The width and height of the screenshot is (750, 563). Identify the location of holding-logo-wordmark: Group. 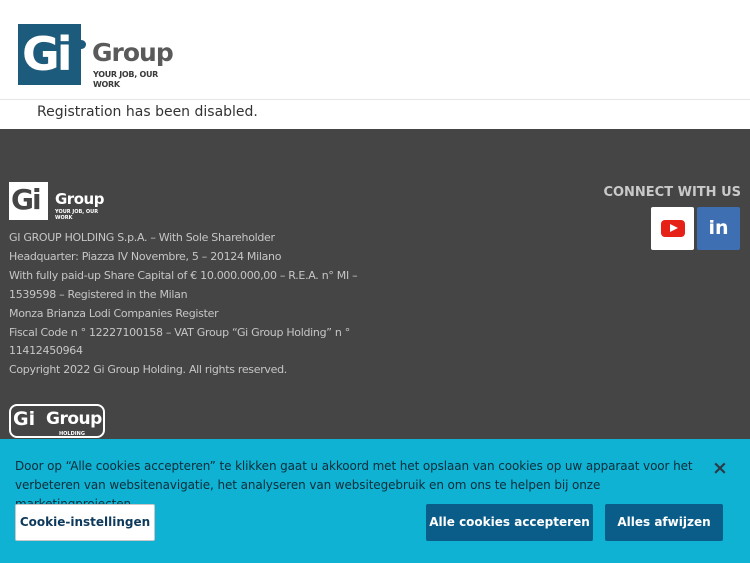
(74, 419).